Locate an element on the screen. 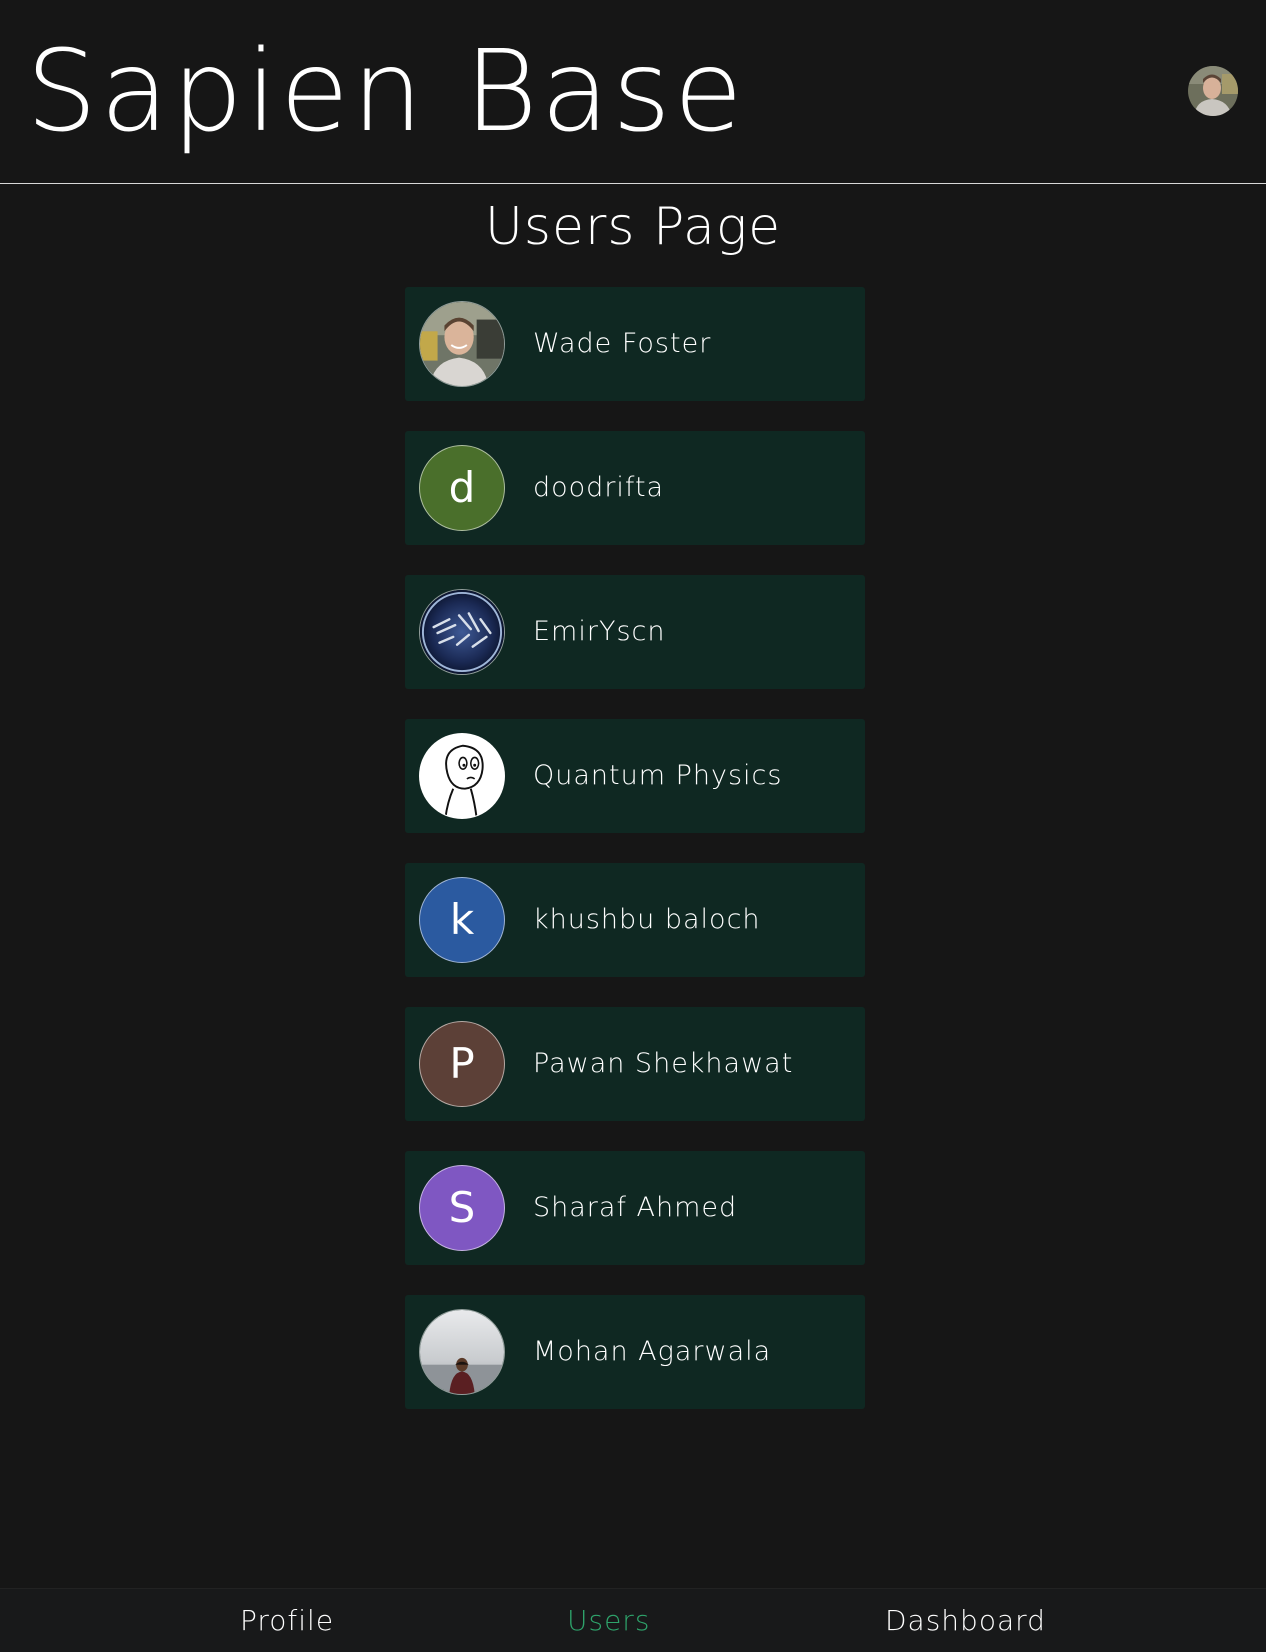 The height and width of the screenshot is (1652, 1266). user-name: Mohan Agarwala is located at coordinates (652, 1351).